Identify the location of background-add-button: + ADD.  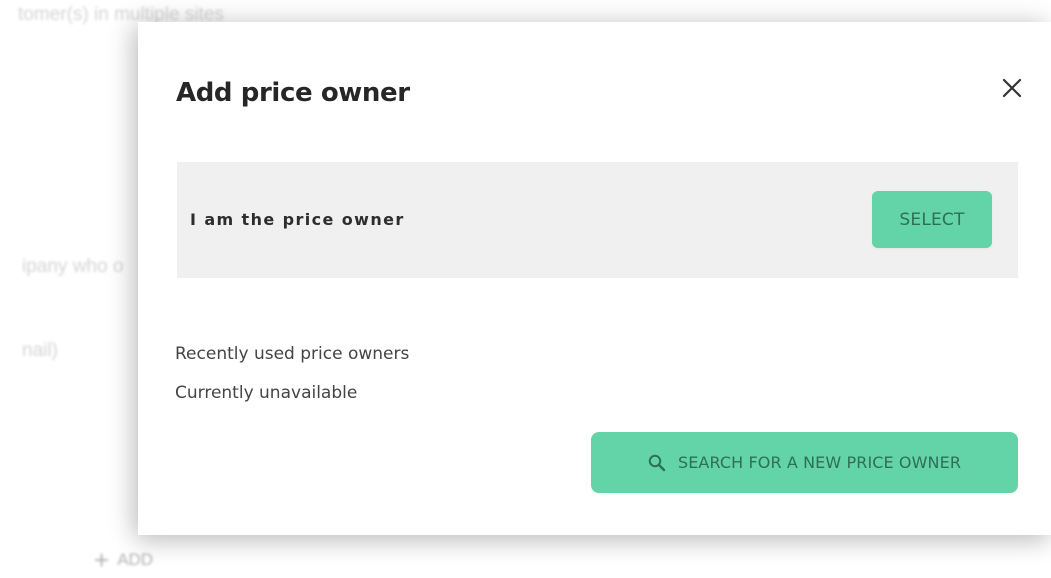
(124, 560).